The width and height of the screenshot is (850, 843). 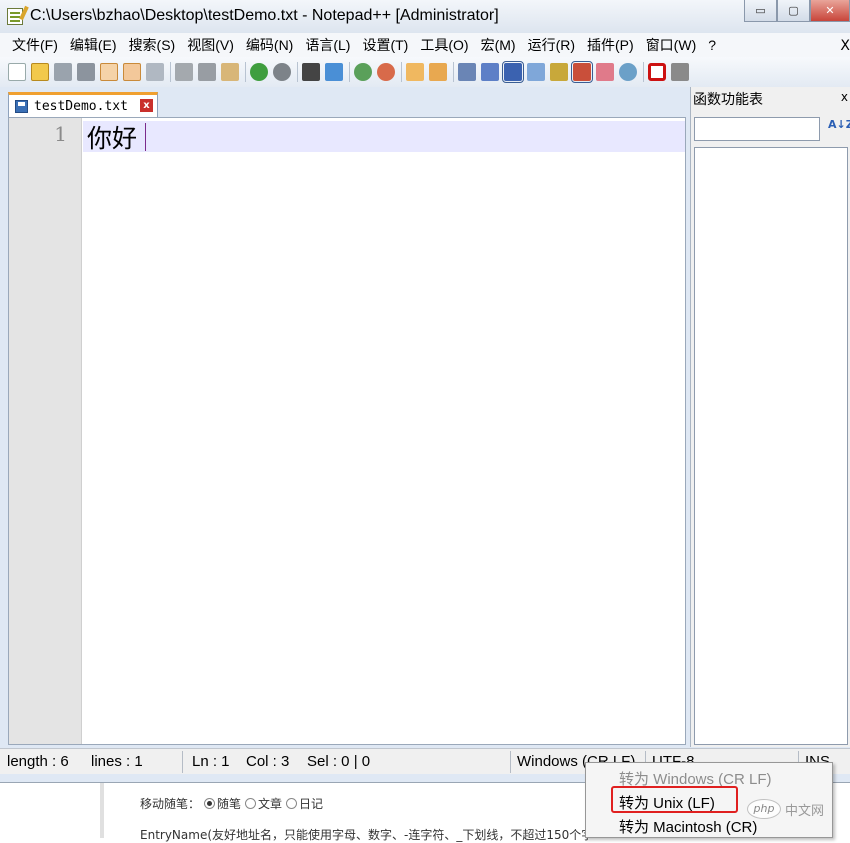 What do you see at coordinates (311, 72) in the screenshot?
I see `find-icon` at bounding box center [311, 72].